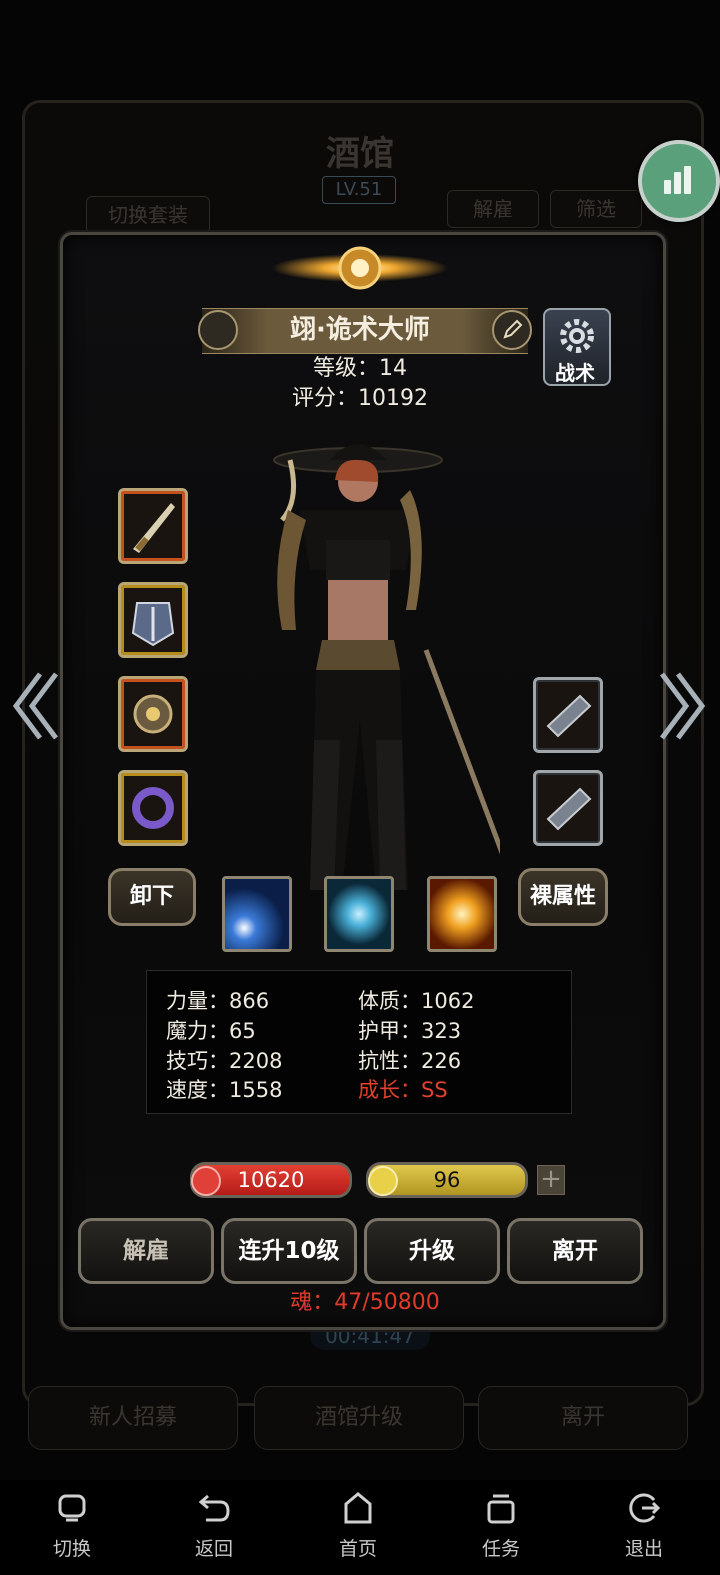 The image size is (720, 1575). Describe the element at coordinates (551, 1180) in the screenshot. I see `add-energy-button: +` at that location.